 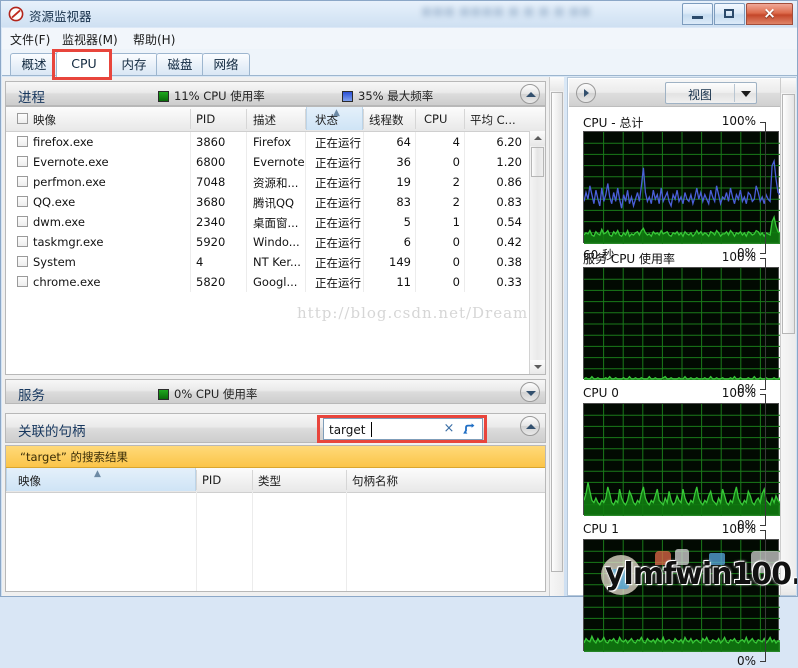 I want to click on tab-memory: 内存, so click(x=134, y=64).